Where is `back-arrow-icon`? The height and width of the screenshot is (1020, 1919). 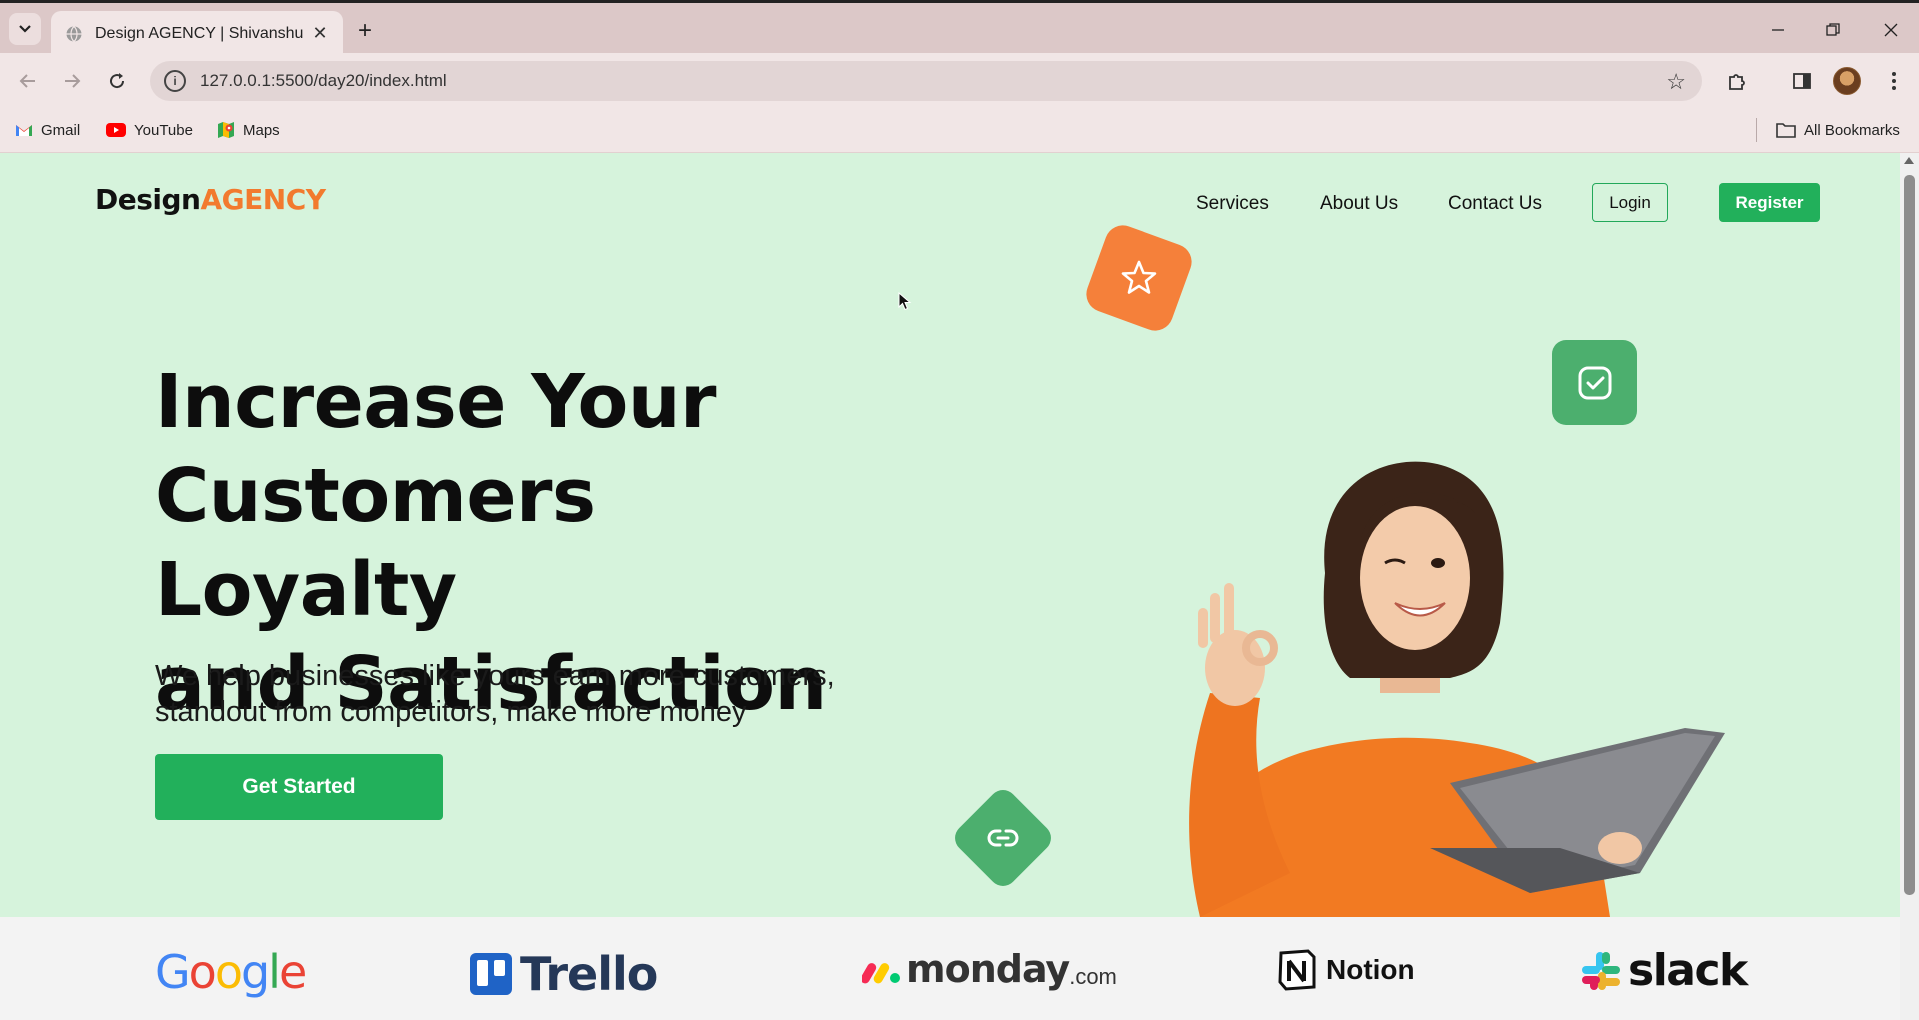 back-arrow-icon is located at coordinates (28, 81).